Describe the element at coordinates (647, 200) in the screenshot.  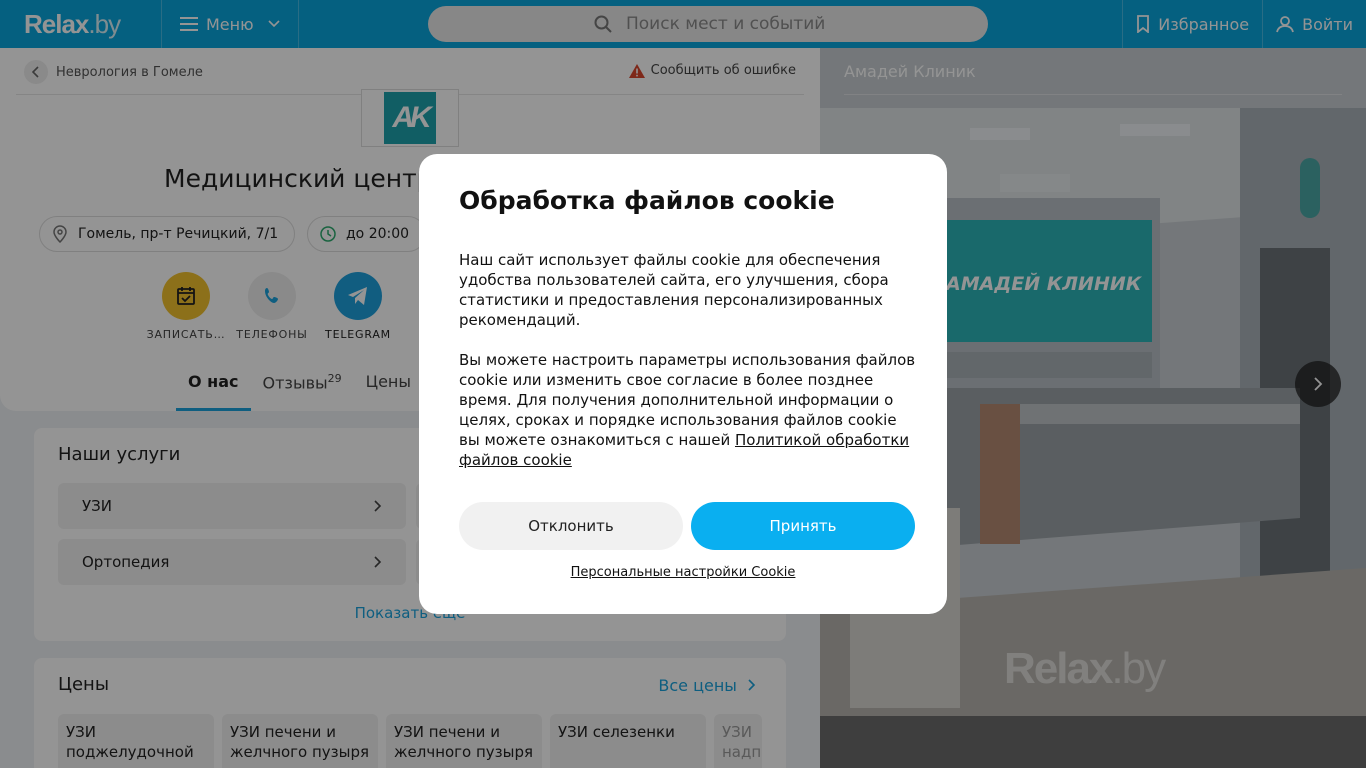
I see `cookie-dialog-title: Обработка файлов cookie` at that location.